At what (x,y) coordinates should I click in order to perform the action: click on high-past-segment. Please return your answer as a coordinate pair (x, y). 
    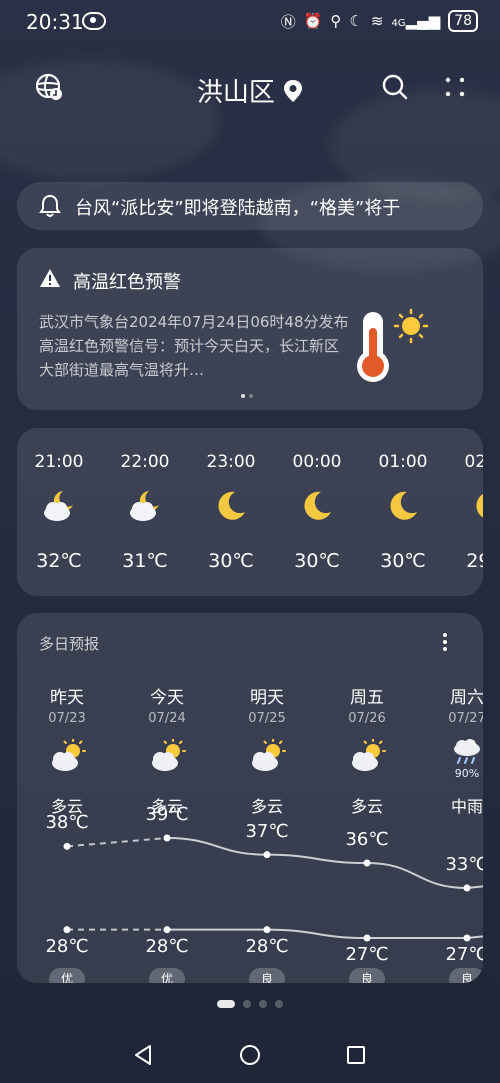
    Looking at the image, I should click on (117, 842).